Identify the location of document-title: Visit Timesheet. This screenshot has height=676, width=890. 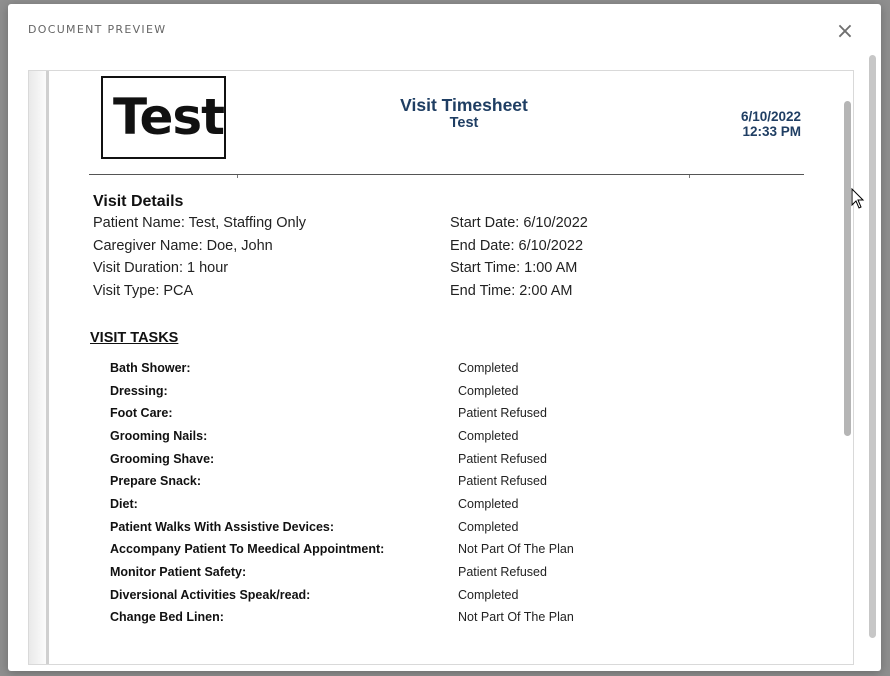
(464, 105).